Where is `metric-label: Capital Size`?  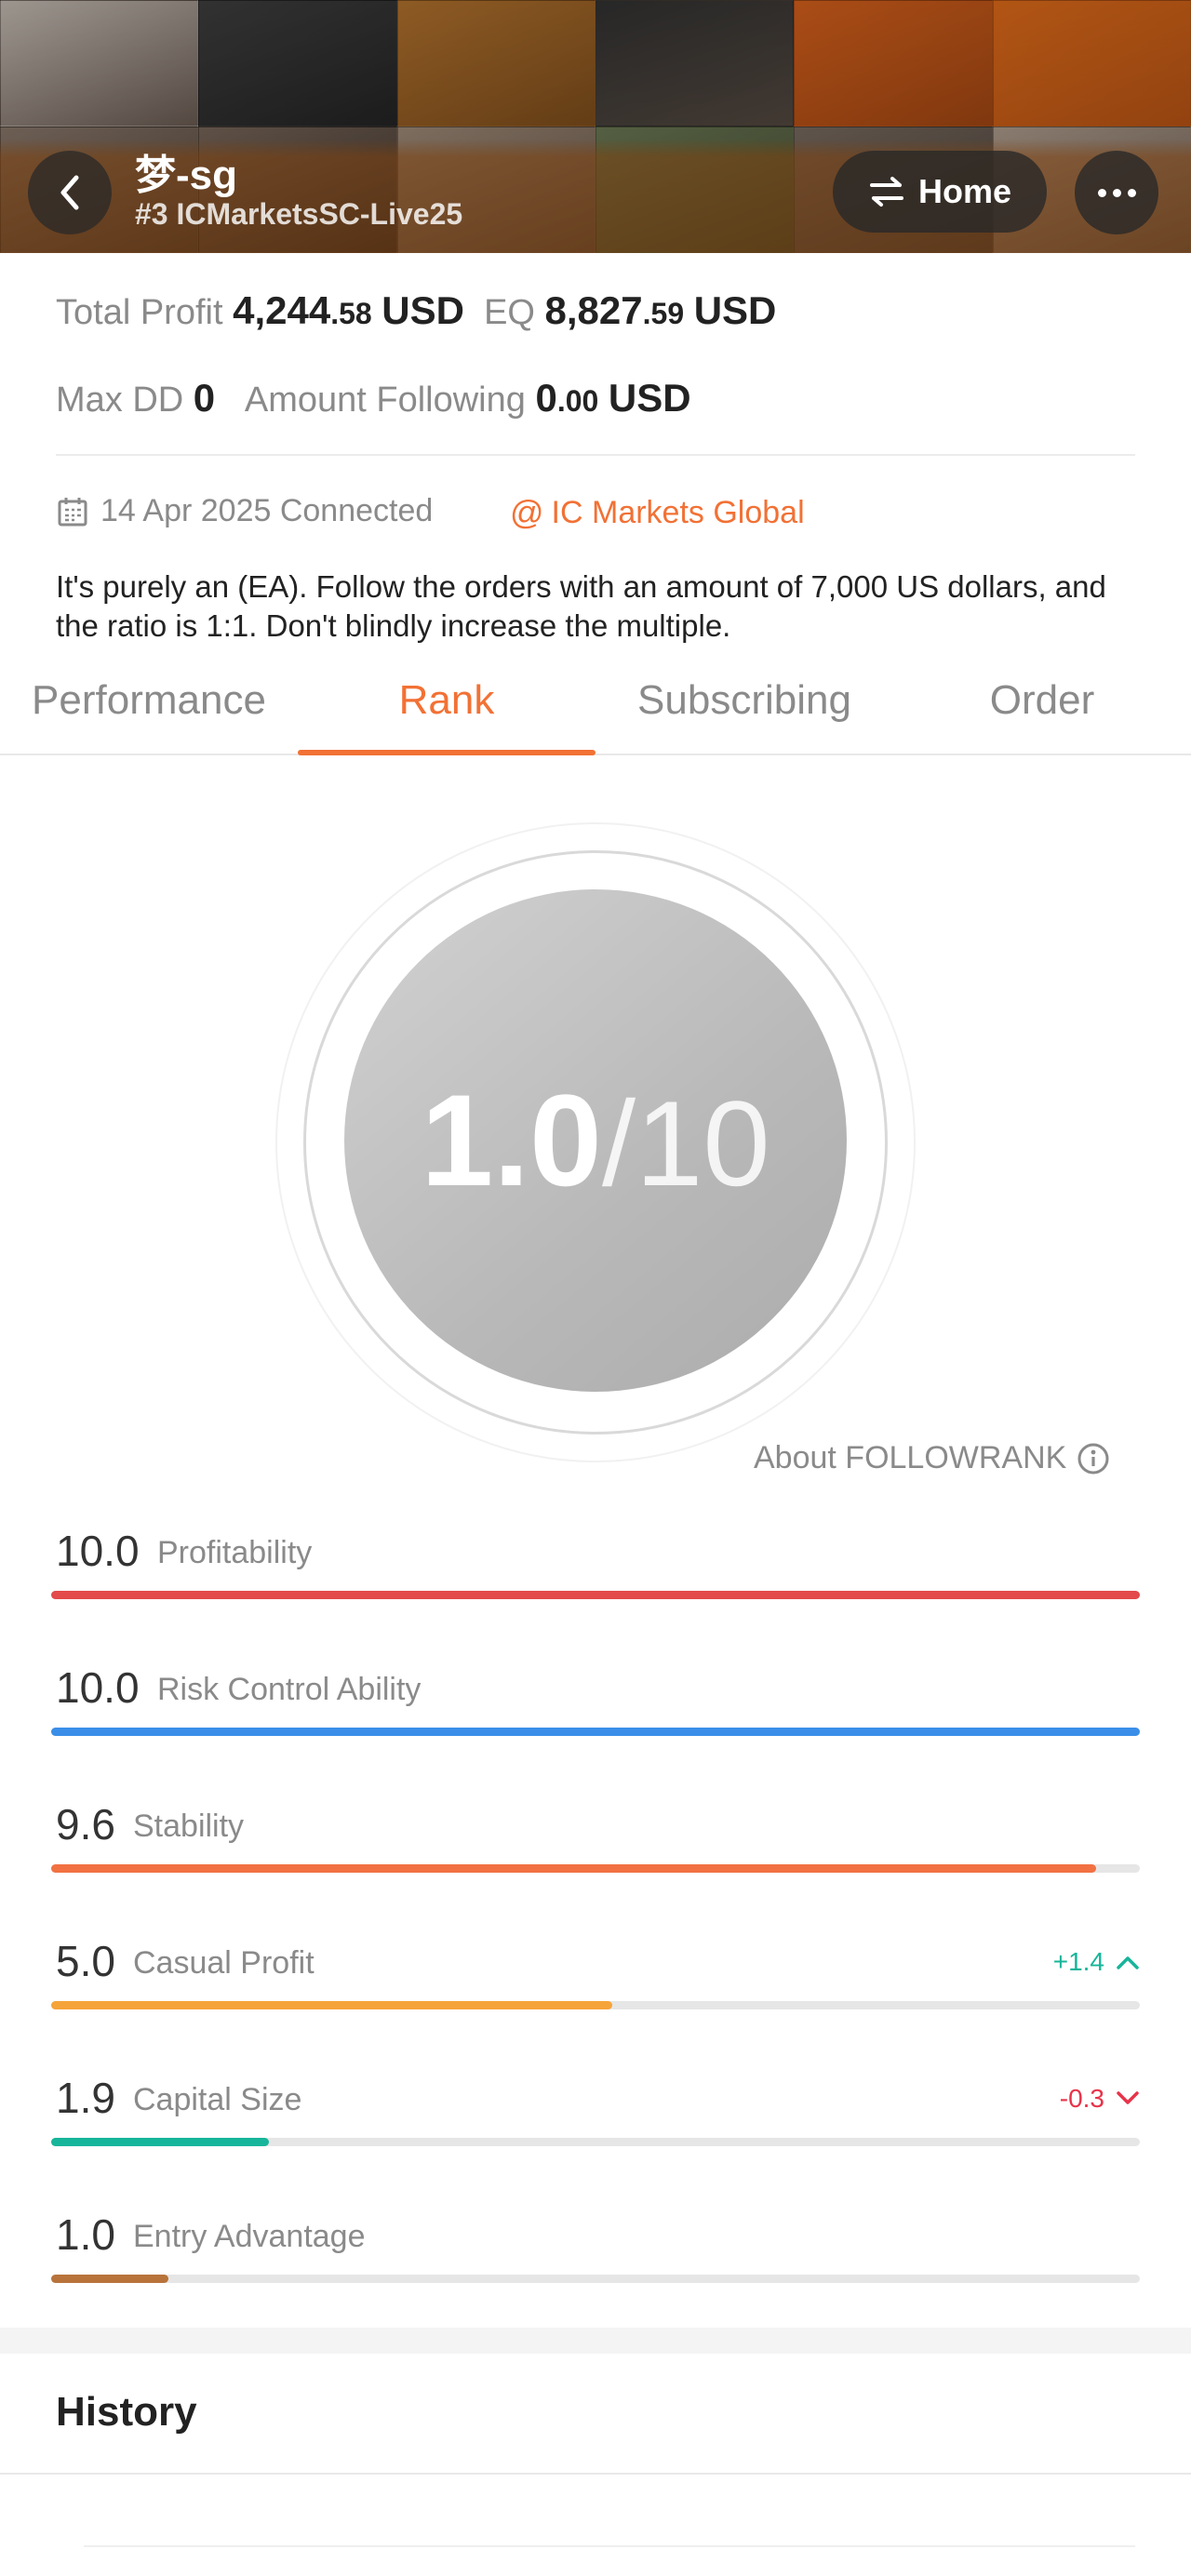 metric-label: Capital Size is located at coordinates (217, 2099).